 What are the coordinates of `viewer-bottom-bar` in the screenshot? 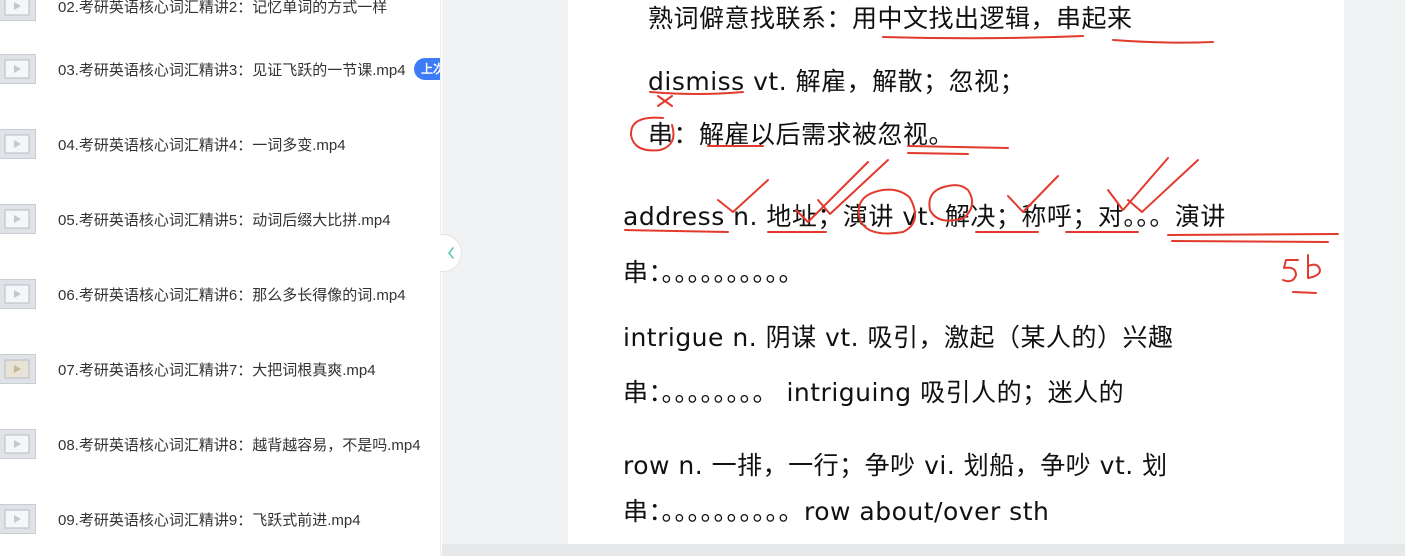 It's located at (923, 550).